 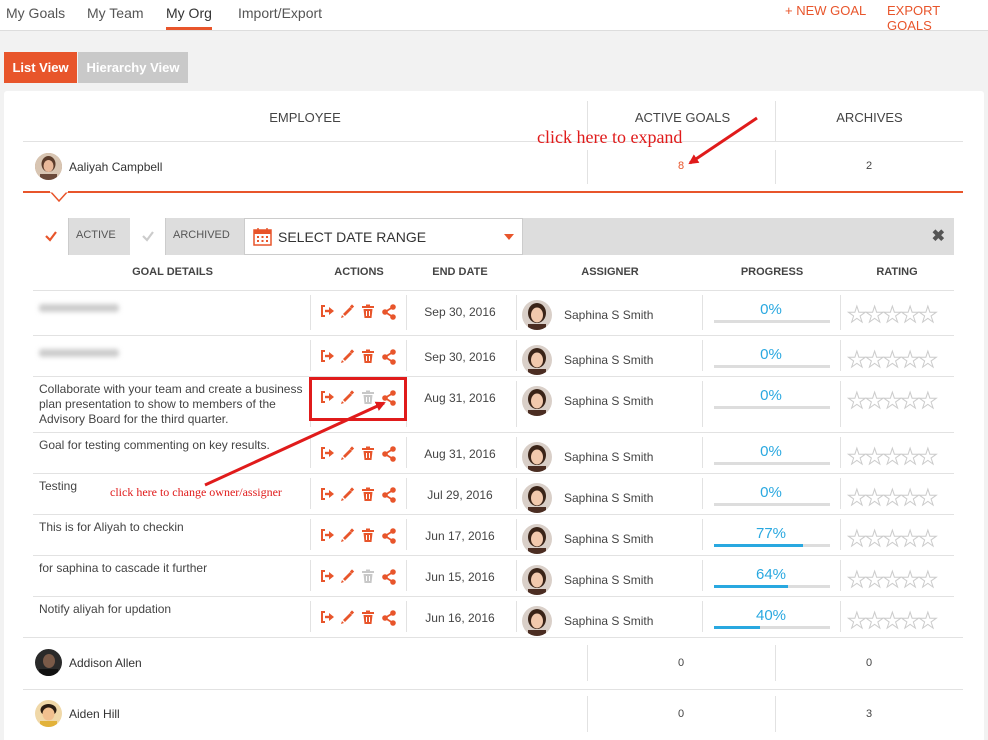 I want to click on employee-name: Aaliyah Campbell, so click(x=115, y=167).